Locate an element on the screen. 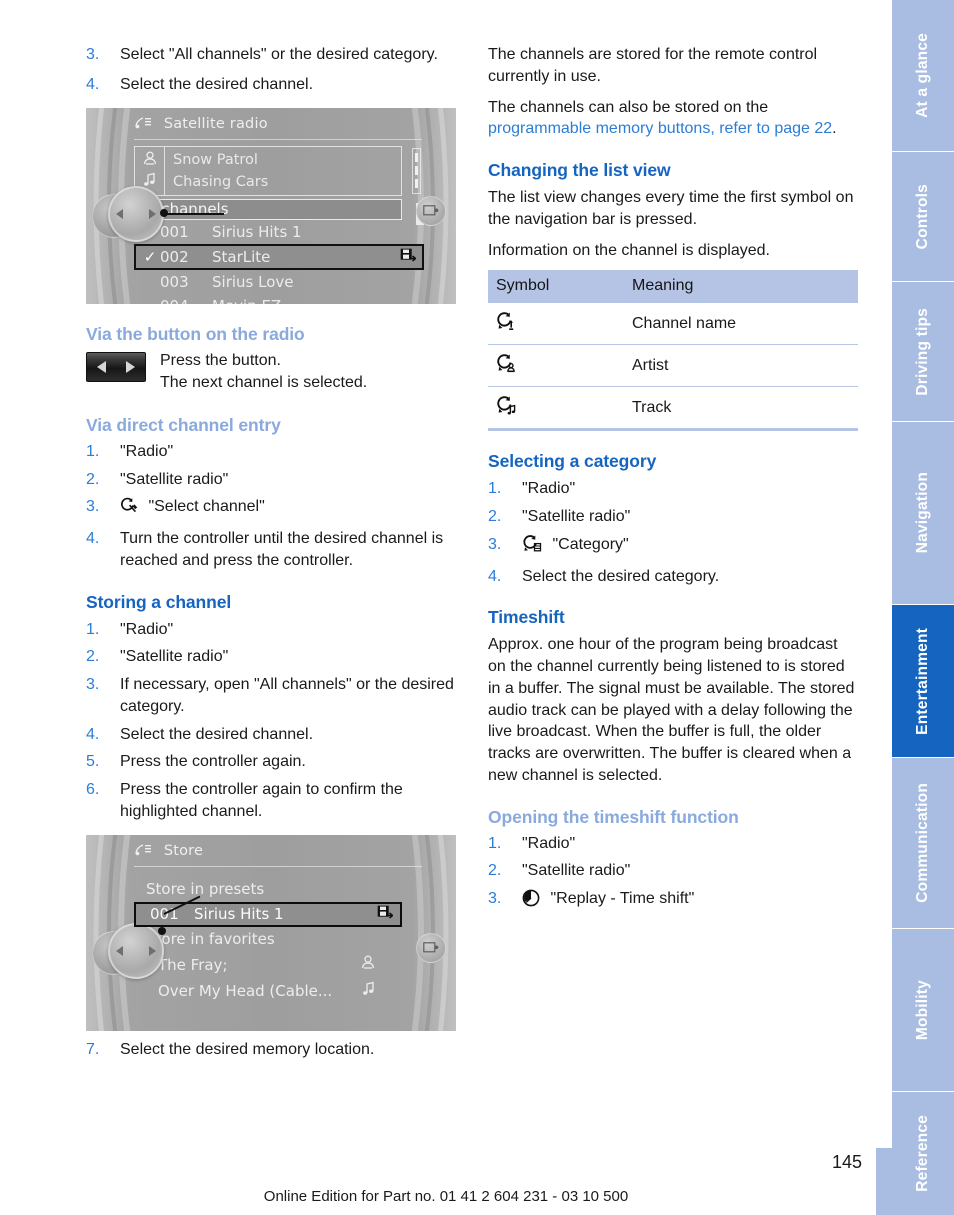 Image resolution: width=954 pixels, height=1215 pixels. sidebar-tab-communication: Communication is located at coordinates (923, 843).